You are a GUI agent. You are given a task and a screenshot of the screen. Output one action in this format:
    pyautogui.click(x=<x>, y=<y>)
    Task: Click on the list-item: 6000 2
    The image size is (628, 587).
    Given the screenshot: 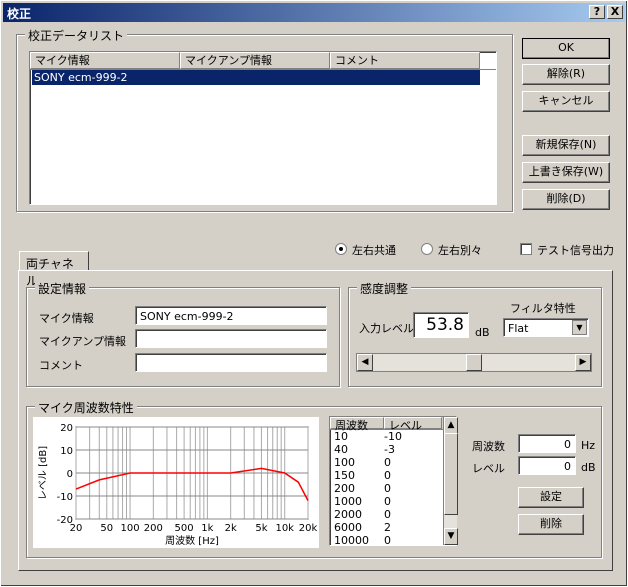 What is the action you would take?
    pyautogui.click(x=393, y=527)
    